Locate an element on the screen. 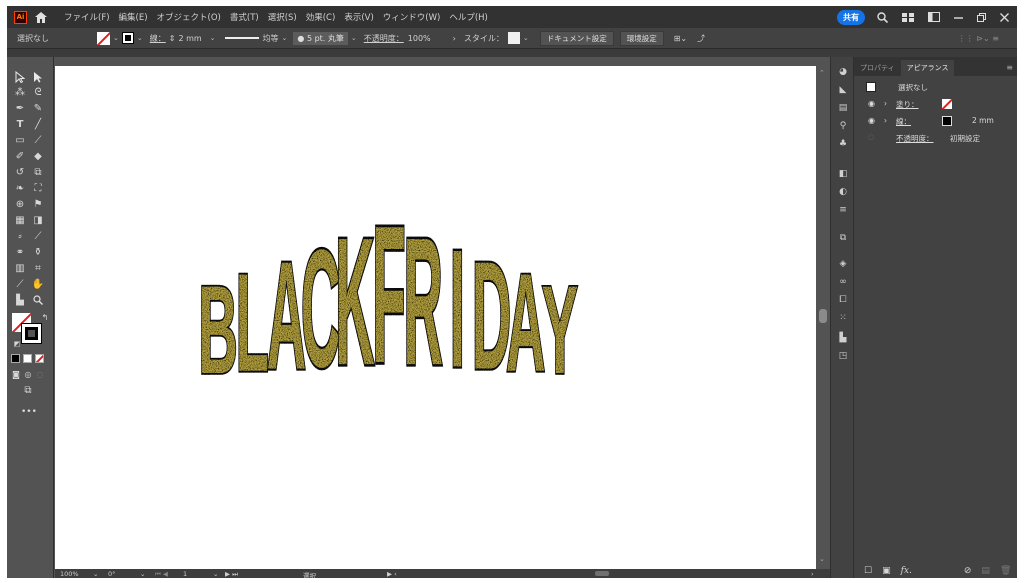 This screenshot has width=1024, height=583. measure-tool-icon: ⟋ is located at coordinates (38, 237).